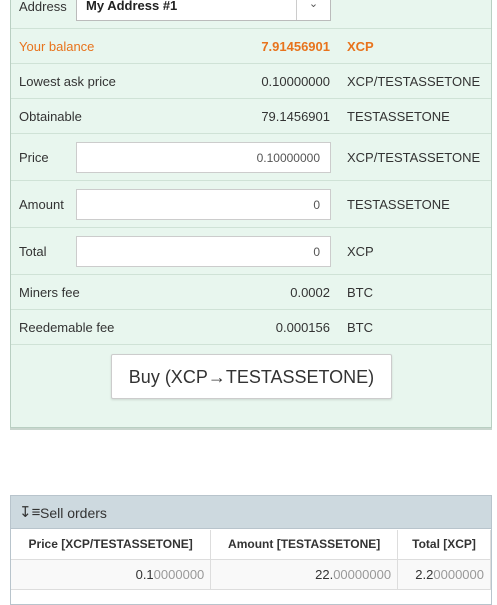  What do you see at coordinates (67, 327) in the screenshot?
I see `redeemable-fee-label: Reedemable fee` at bounding box center [67, 327].